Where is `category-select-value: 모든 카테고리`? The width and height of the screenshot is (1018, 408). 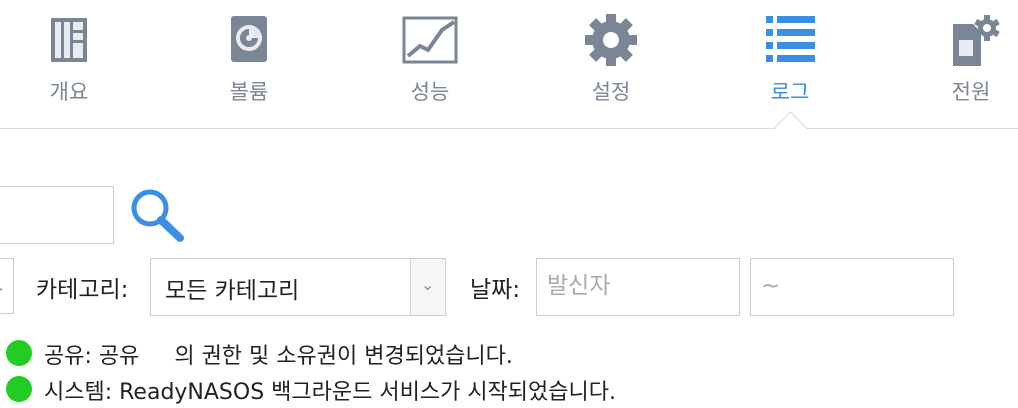 category-select-value: 모든 카테고리 is located at coordinates (232, 291).